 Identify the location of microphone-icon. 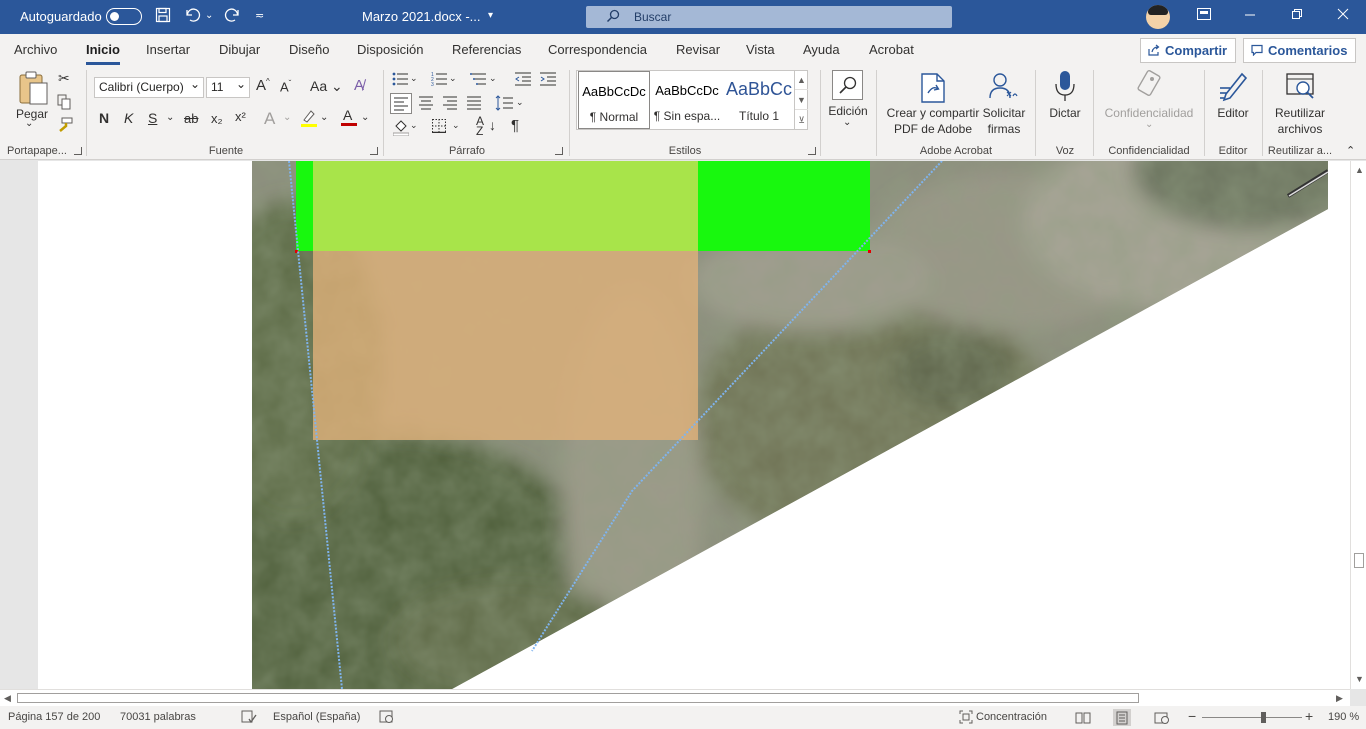
(1065, 87).